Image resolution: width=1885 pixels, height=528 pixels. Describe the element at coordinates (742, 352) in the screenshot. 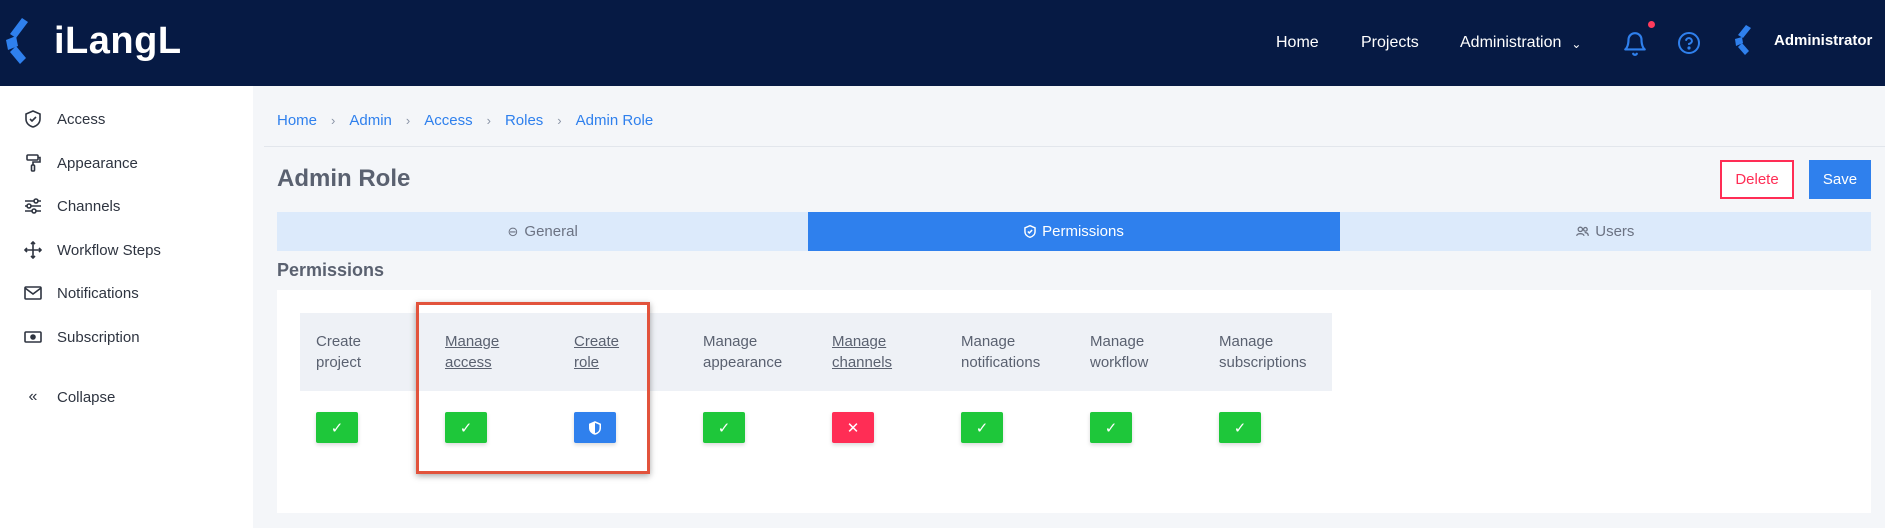

I see `permission-label: Manage appearance` at that location.